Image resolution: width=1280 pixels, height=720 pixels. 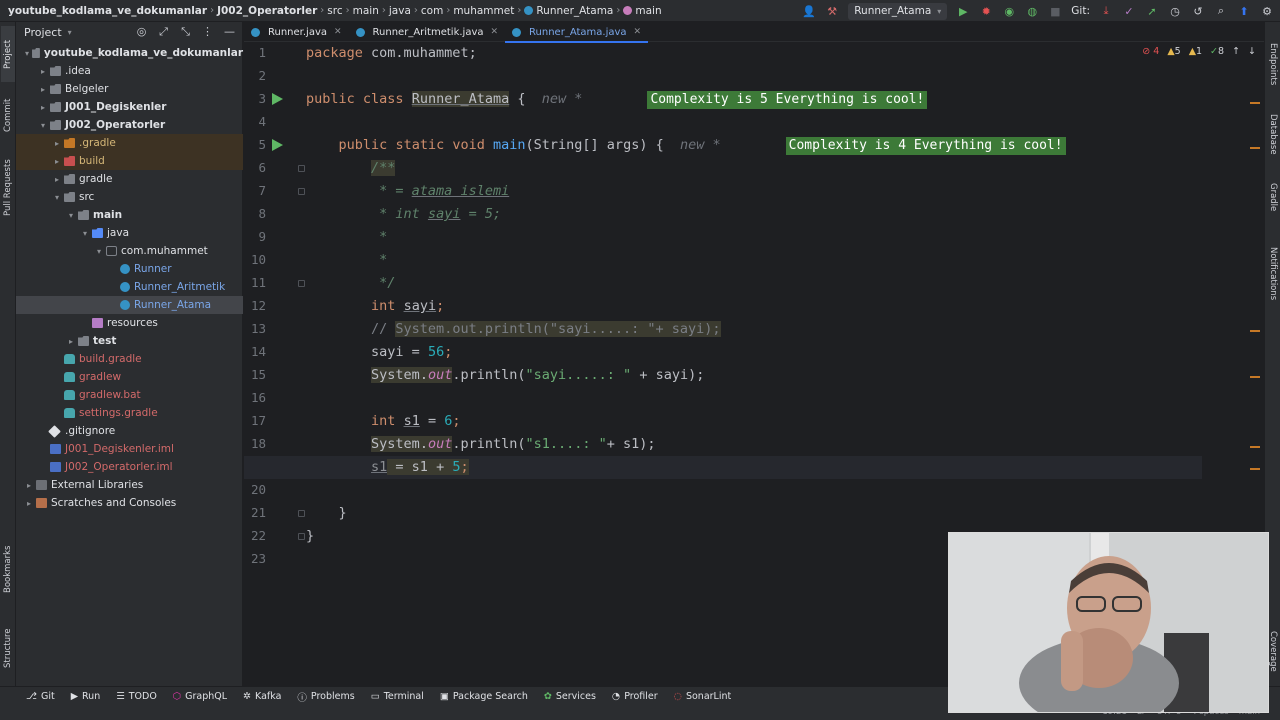 What do you see at coordinates (129, 395) in the screenshot?
I see `tree-node: gradlew.bat` at bounding box center [129, 395].